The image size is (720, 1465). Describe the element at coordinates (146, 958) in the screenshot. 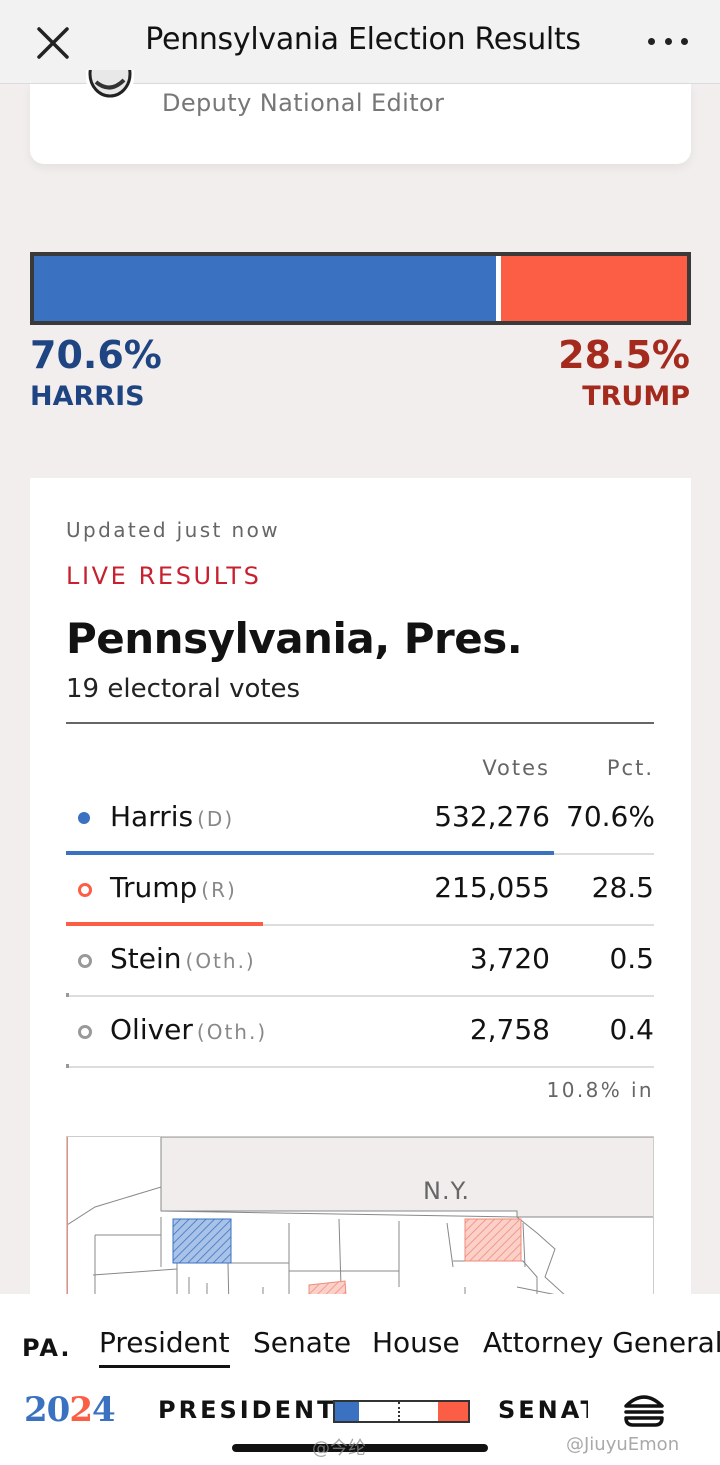

I see `candidate-name: Stein` at that location.